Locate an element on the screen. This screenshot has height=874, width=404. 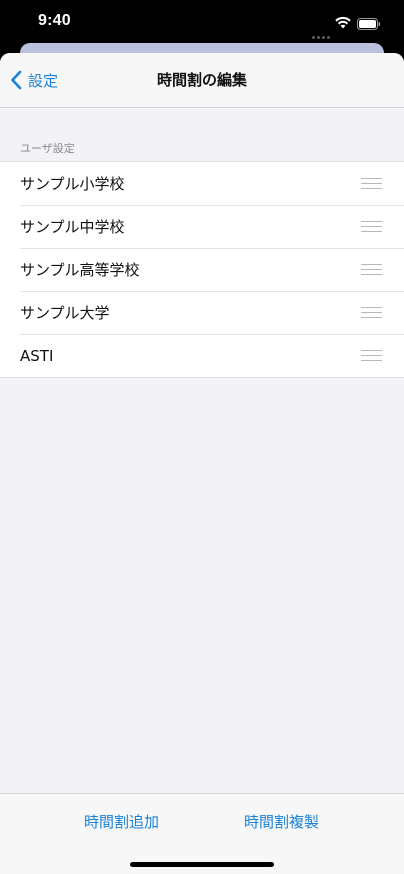
page-title: 時間割の編集 is located at coordinates (201, 80).